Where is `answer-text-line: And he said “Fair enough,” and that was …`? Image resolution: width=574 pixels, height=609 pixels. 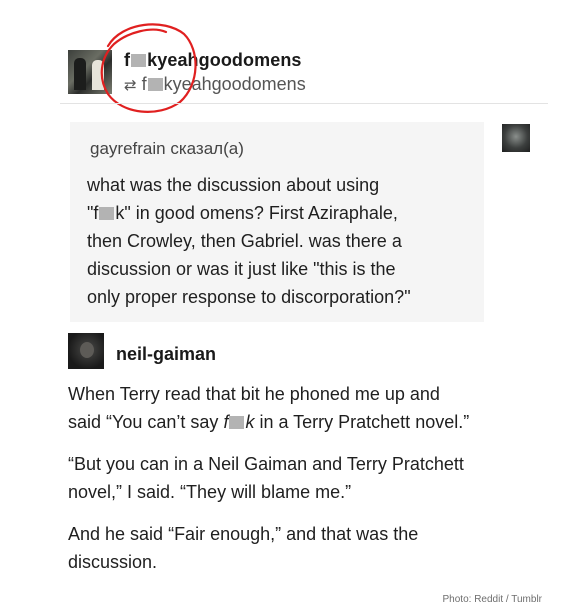 answer-text-line: And he said “Fair enough,” and that was … is located at coordinates (243, 534).